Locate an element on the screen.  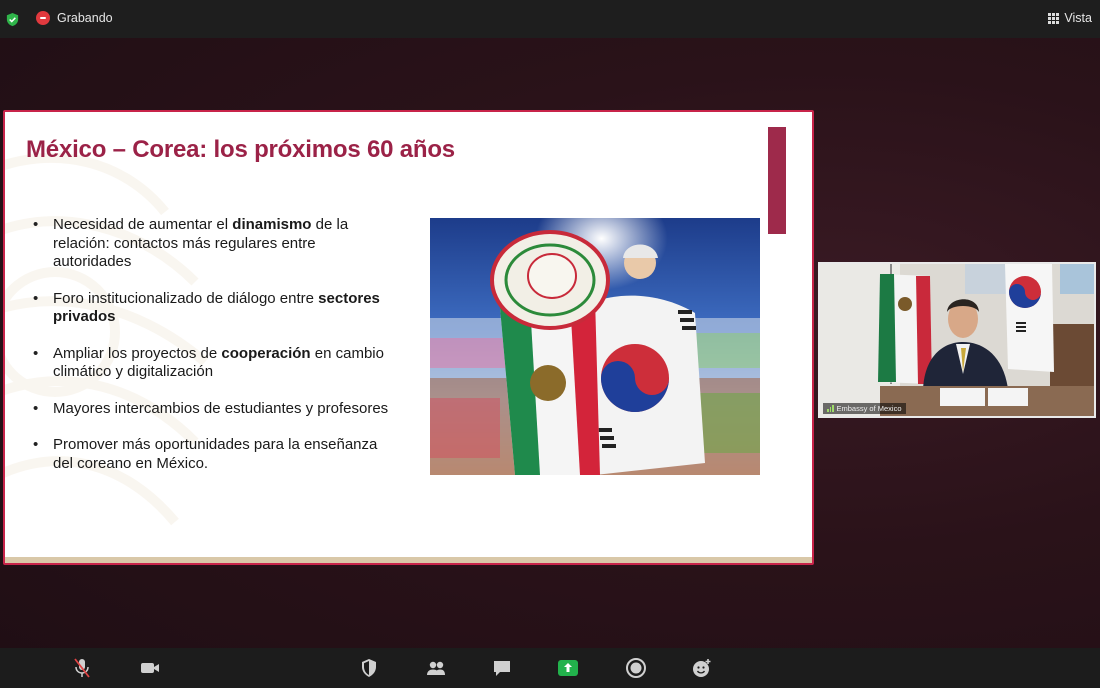
flags-photo is located at coordinates (595, 346).